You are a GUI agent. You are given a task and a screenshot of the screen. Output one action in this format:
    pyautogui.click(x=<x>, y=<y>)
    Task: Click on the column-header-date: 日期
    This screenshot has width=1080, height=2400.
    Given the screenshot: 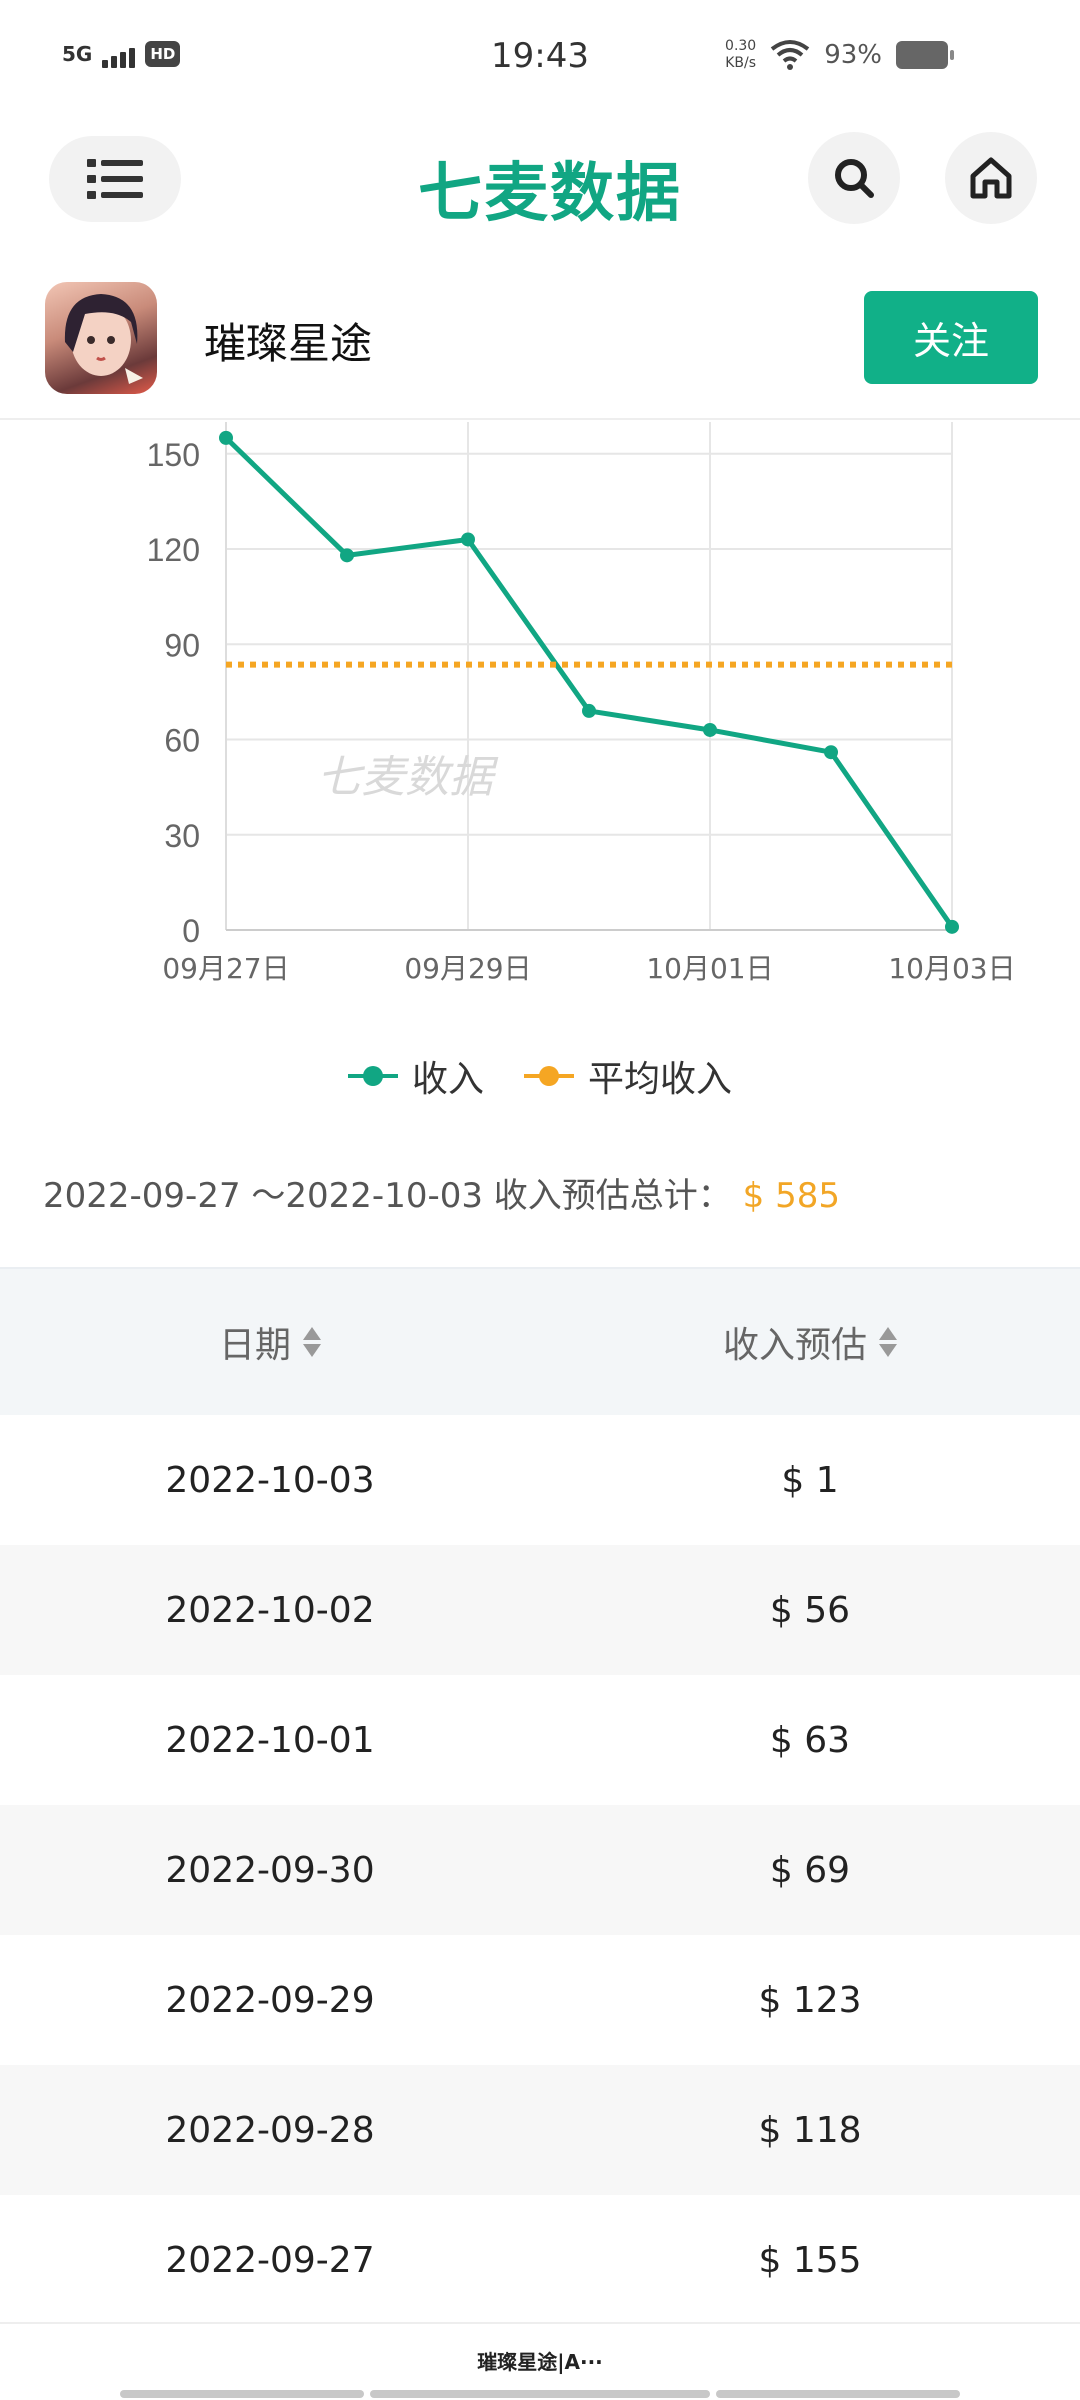 What is the action you would take?
    pyautogui.click(x=270, y=1342)
    